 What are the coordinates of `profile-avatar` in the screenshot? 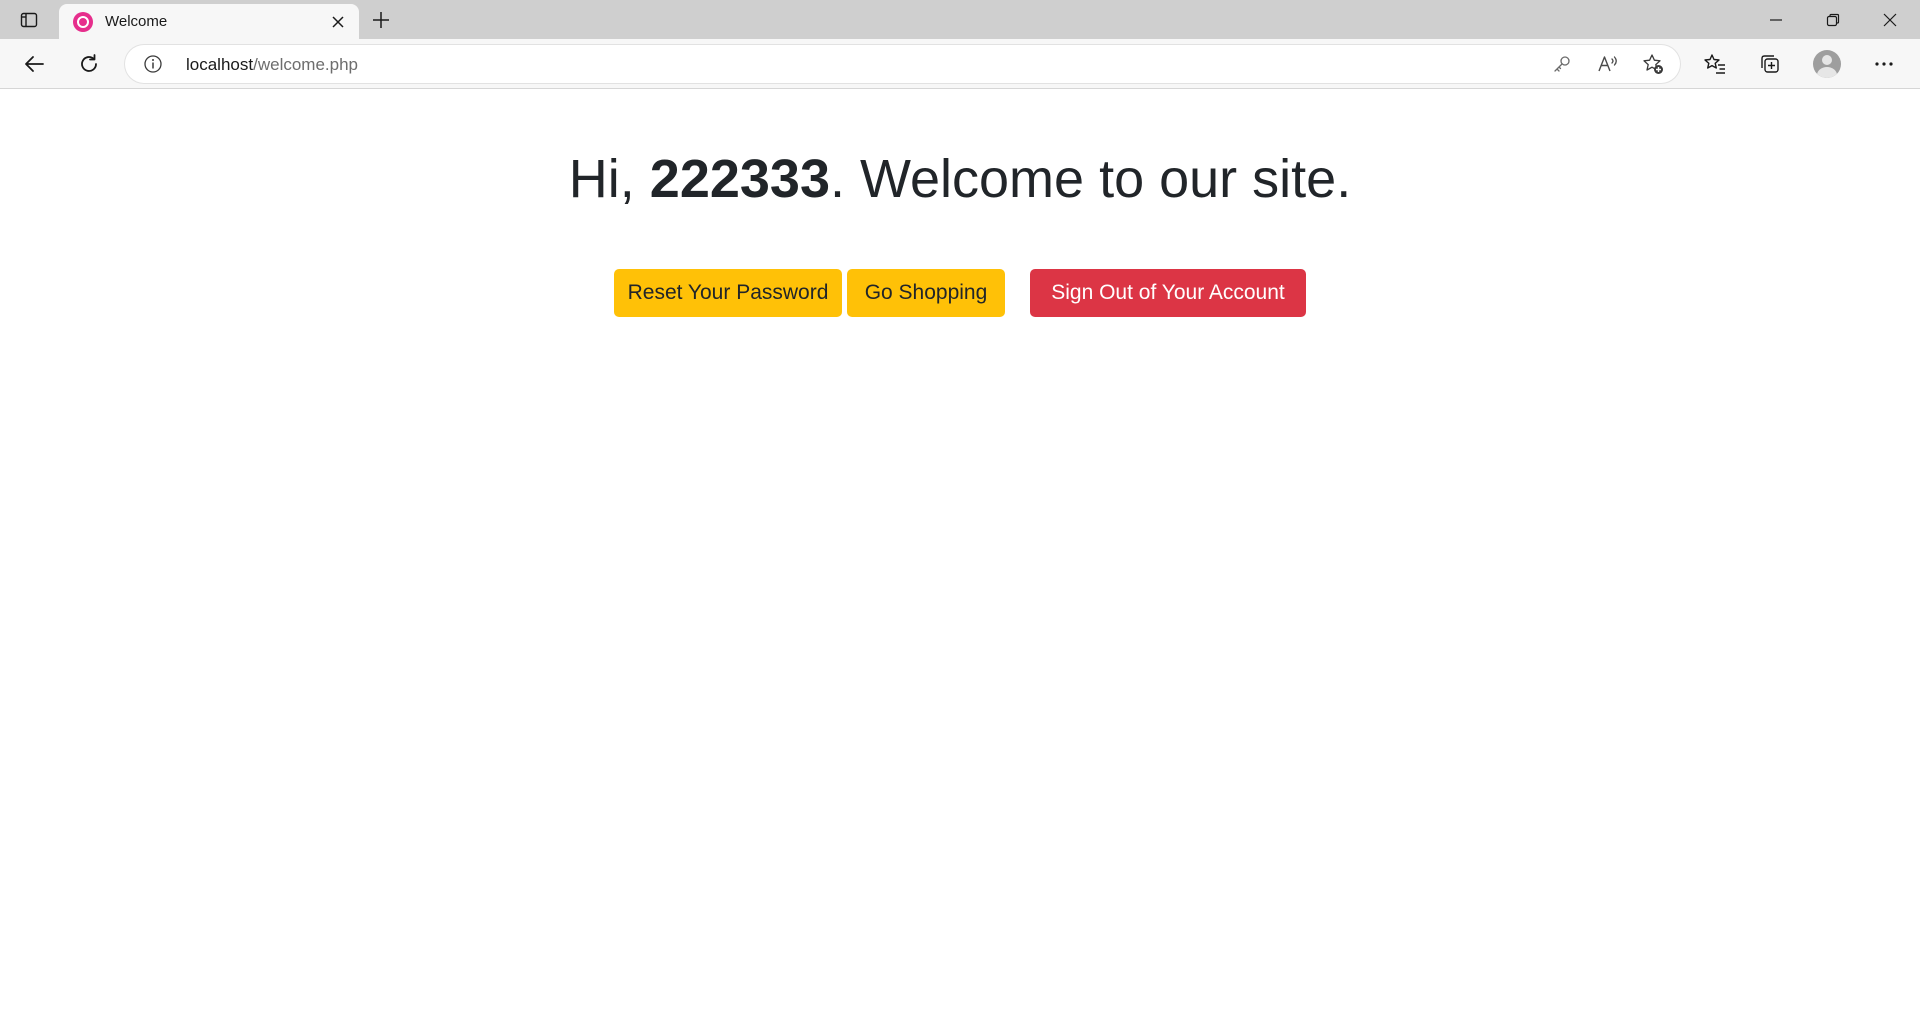 It's located at (1827, 64).